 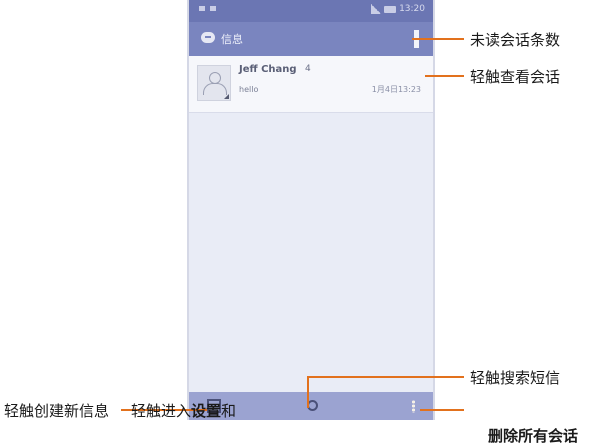 I want to click on signal-icon, so click(x=376, y=9).